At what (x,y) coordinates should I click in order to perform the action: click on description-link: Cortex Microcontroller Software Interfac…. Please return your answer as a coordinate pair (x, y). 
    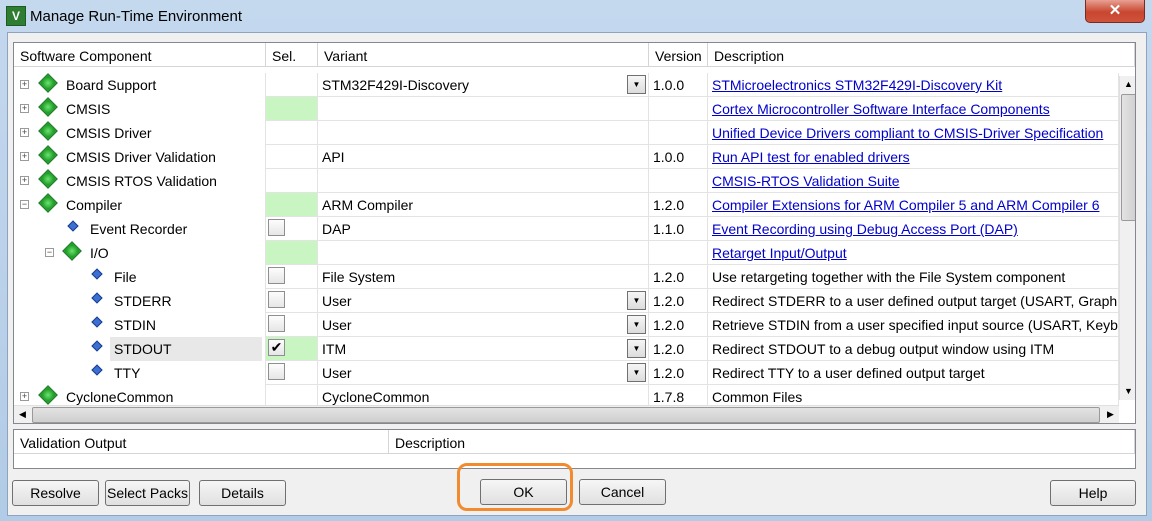
    Looking at the image, I should click on (881, 109).